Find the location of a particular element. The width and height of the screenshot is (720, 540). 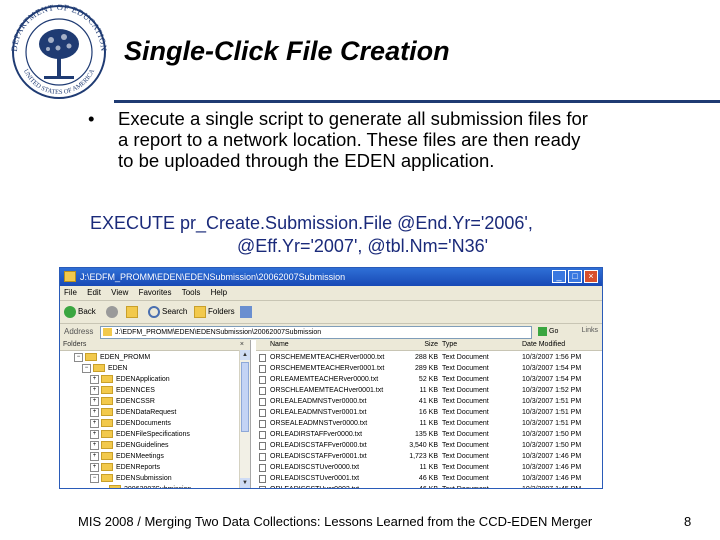

folder-tree-item: + EDENGuidelines is located at coordinates (129, 445).